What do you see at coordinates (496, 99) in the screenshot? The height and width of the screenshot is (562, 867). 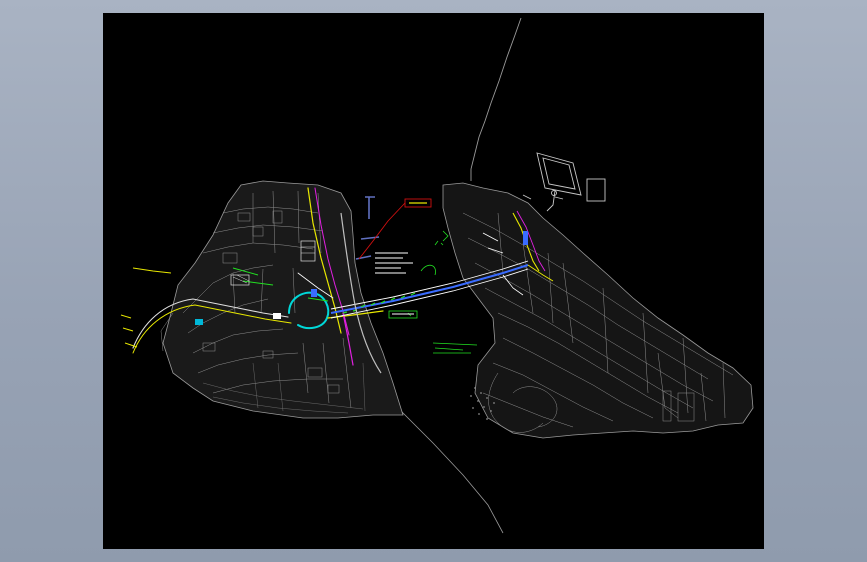 I see `coastline-line` at bounding box center [496, 99].